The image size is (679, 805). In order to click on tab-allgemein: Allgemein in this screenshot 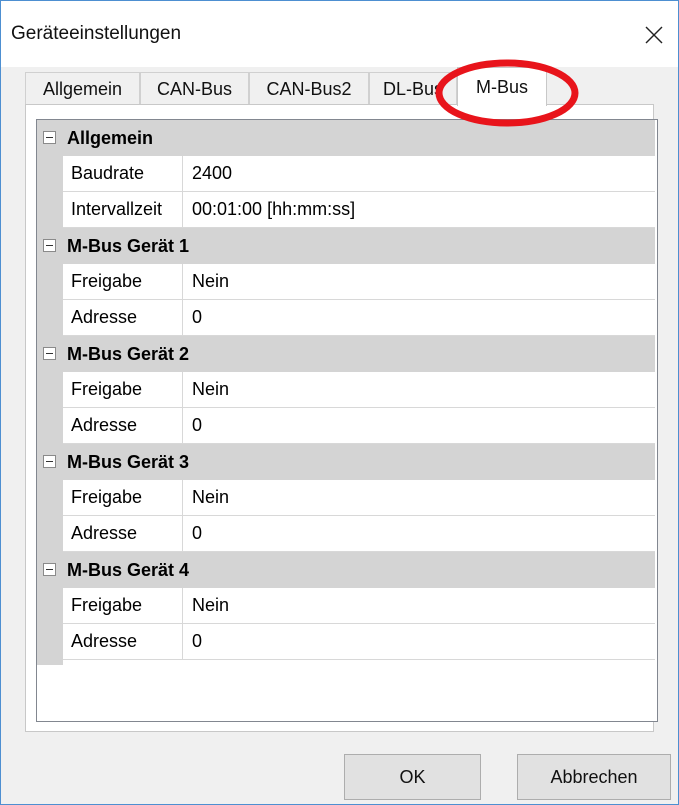, I will do `click(82, 88)`.